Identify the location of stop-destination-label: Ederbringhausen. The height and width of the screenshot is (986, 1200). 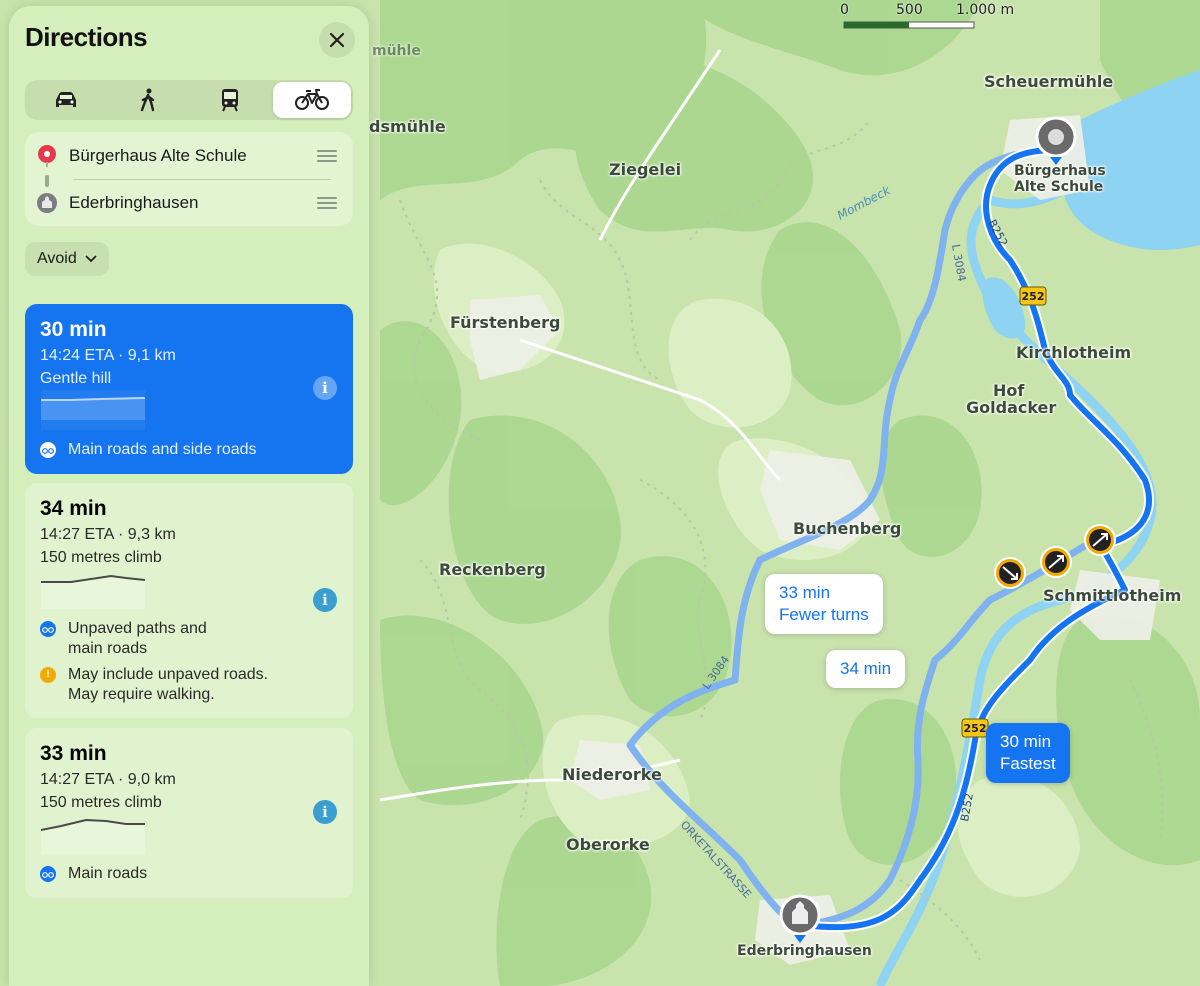
(134, 202).